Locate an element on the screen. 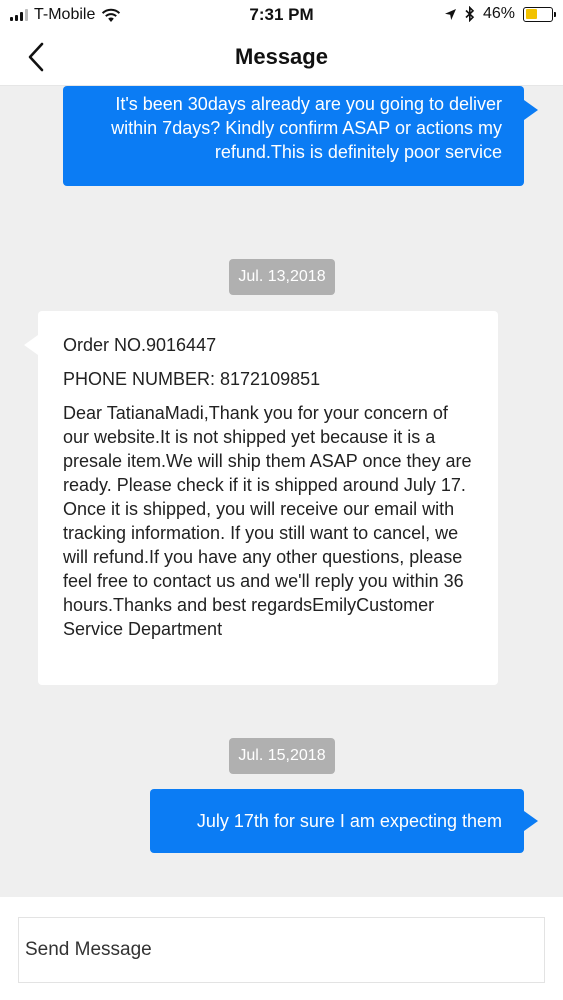  bluetooth-icon is located at coordinates (470, 14).